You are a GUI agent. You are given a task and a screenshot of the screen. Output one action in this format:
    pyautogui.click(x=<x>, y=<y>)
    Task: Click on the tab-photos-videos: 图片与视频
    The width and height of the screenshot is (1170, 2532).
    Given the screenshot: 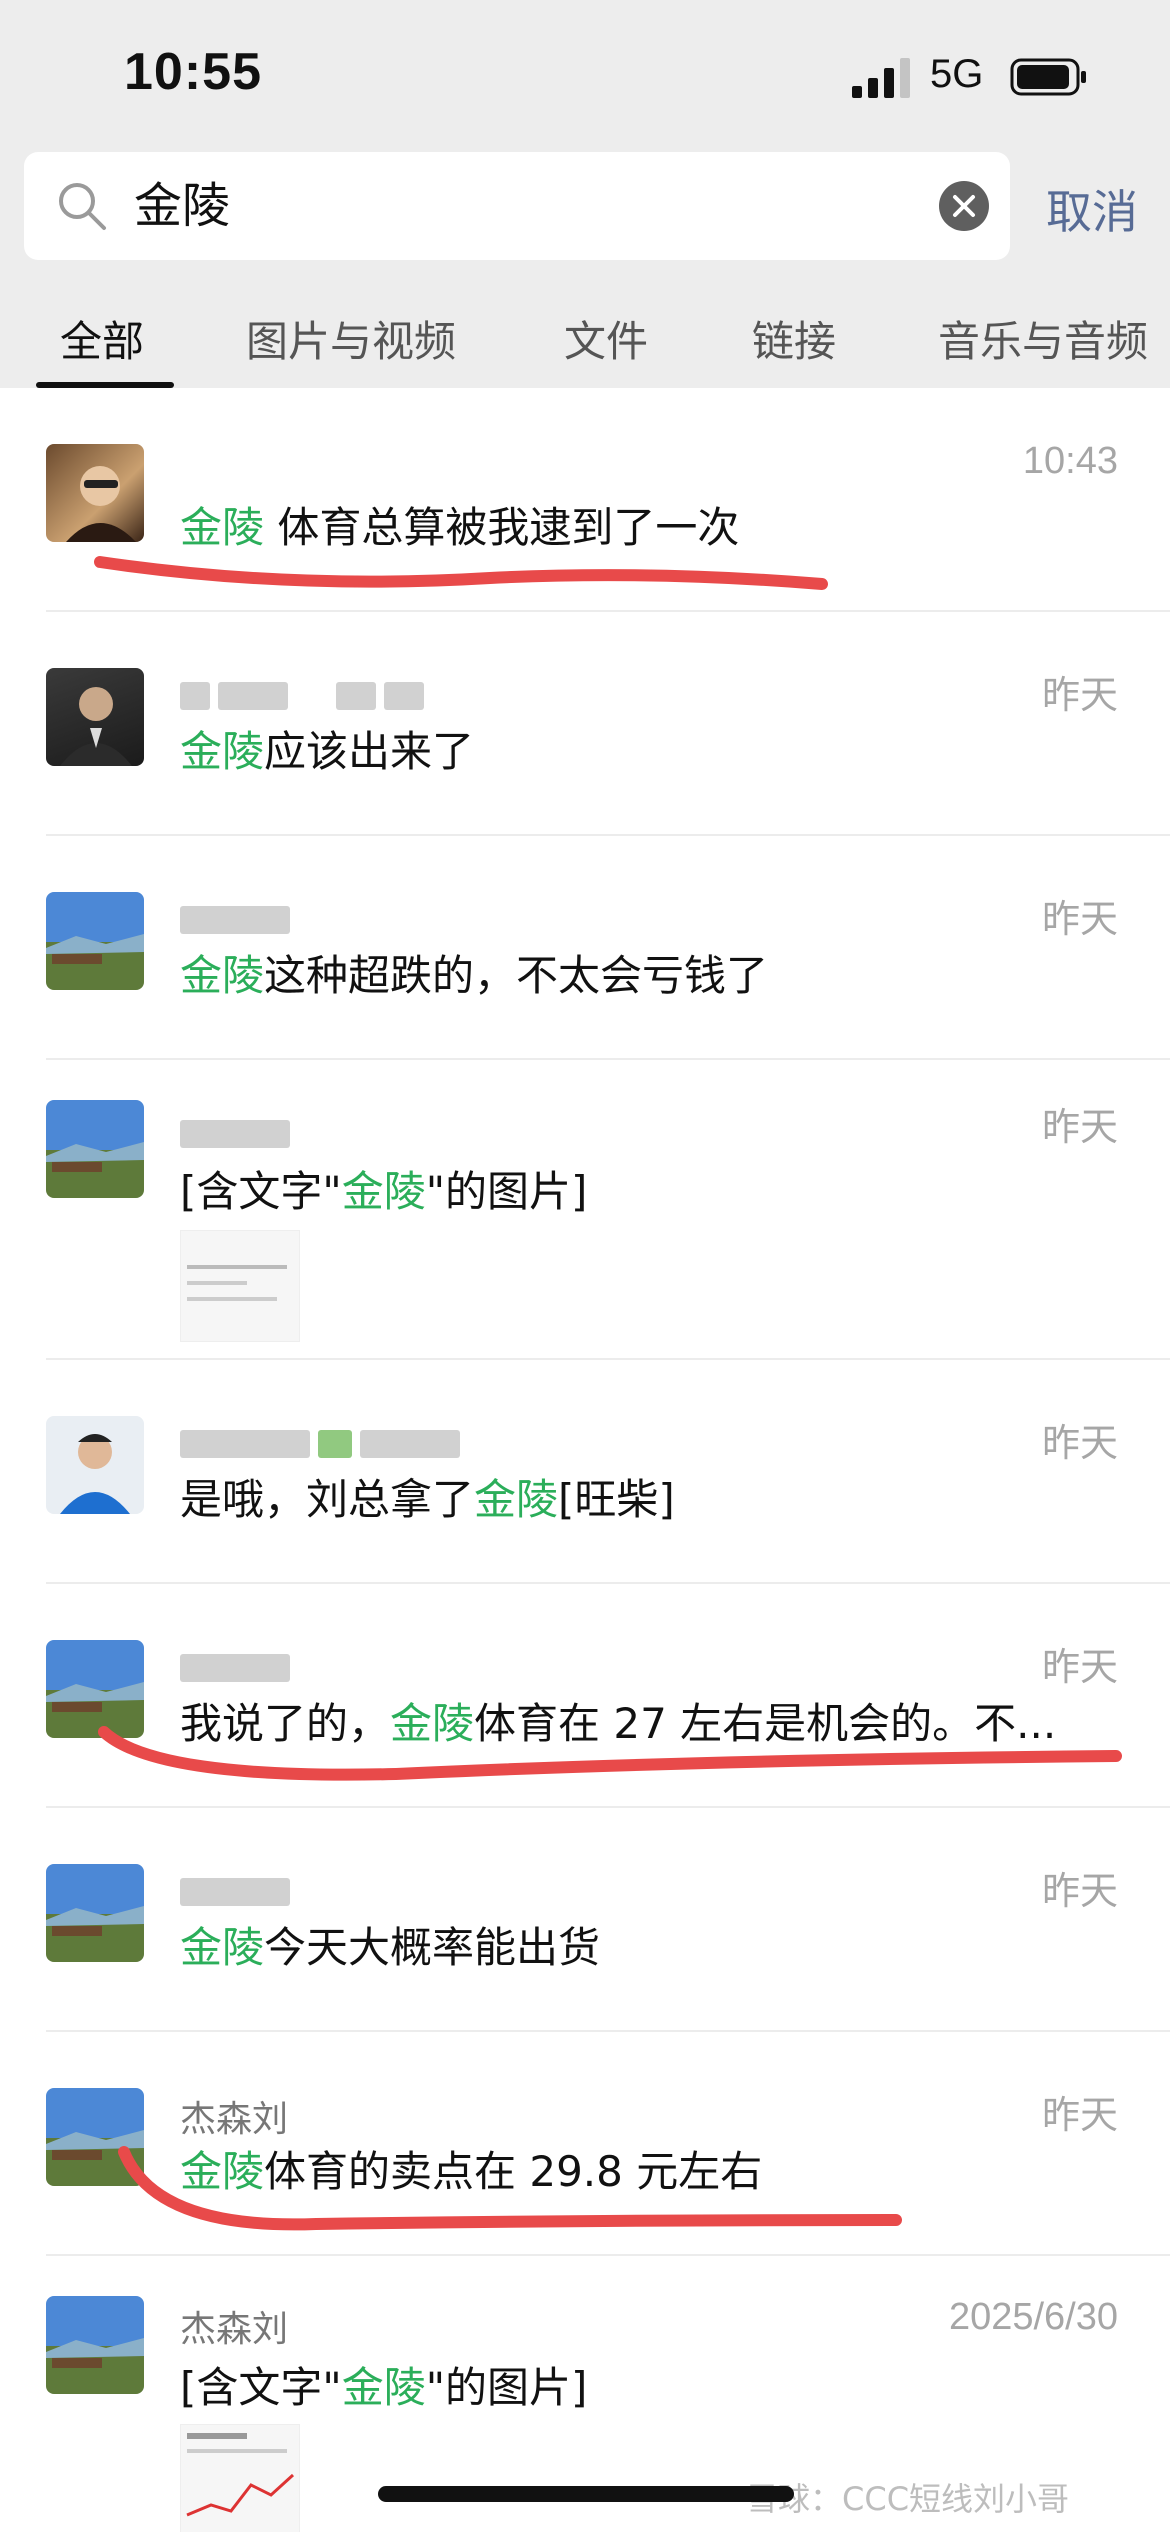 What is the action you would take?
    pyautogui.click(x=351, y=338)
    